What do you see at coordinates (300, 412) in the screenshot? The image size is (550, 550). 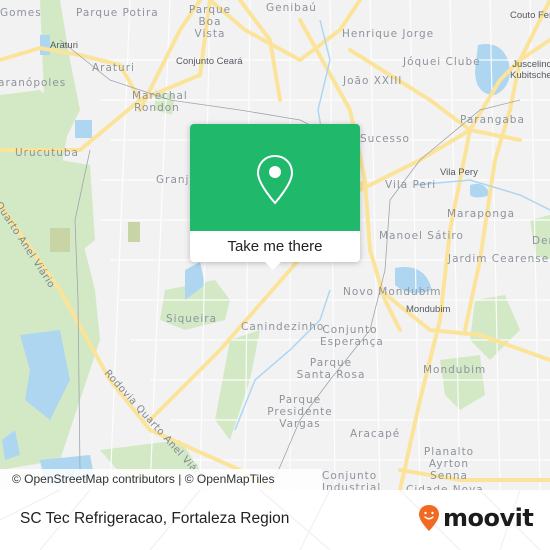 I see `neighborhood-label: Parque Presidente Vargas` at bounding box center [300, 412].